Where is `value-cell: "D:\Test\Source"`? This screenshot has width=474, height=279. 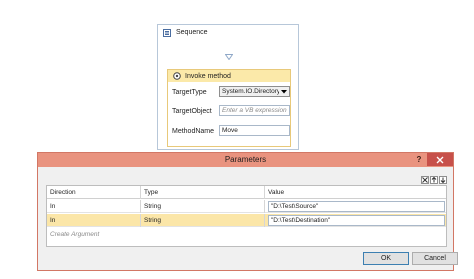 value-cell: "D:\Test\Source" is located at coordinates (355, 206).